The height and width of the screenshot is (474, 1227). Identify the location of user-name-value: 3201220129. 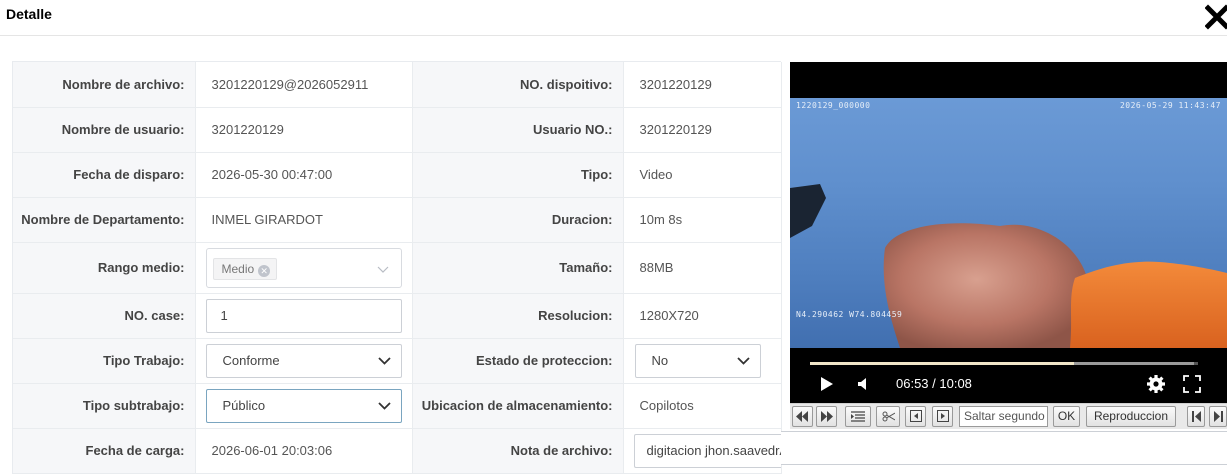
(304, 130).